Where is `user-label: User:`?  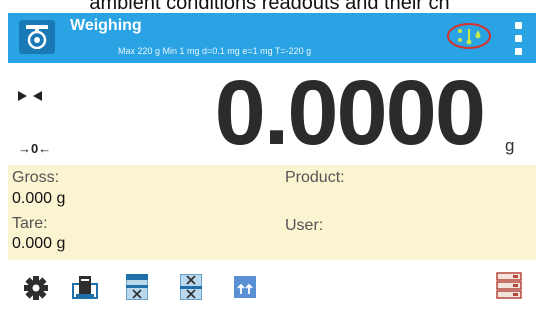
user-label: User: is located at coordinates (304, 225).